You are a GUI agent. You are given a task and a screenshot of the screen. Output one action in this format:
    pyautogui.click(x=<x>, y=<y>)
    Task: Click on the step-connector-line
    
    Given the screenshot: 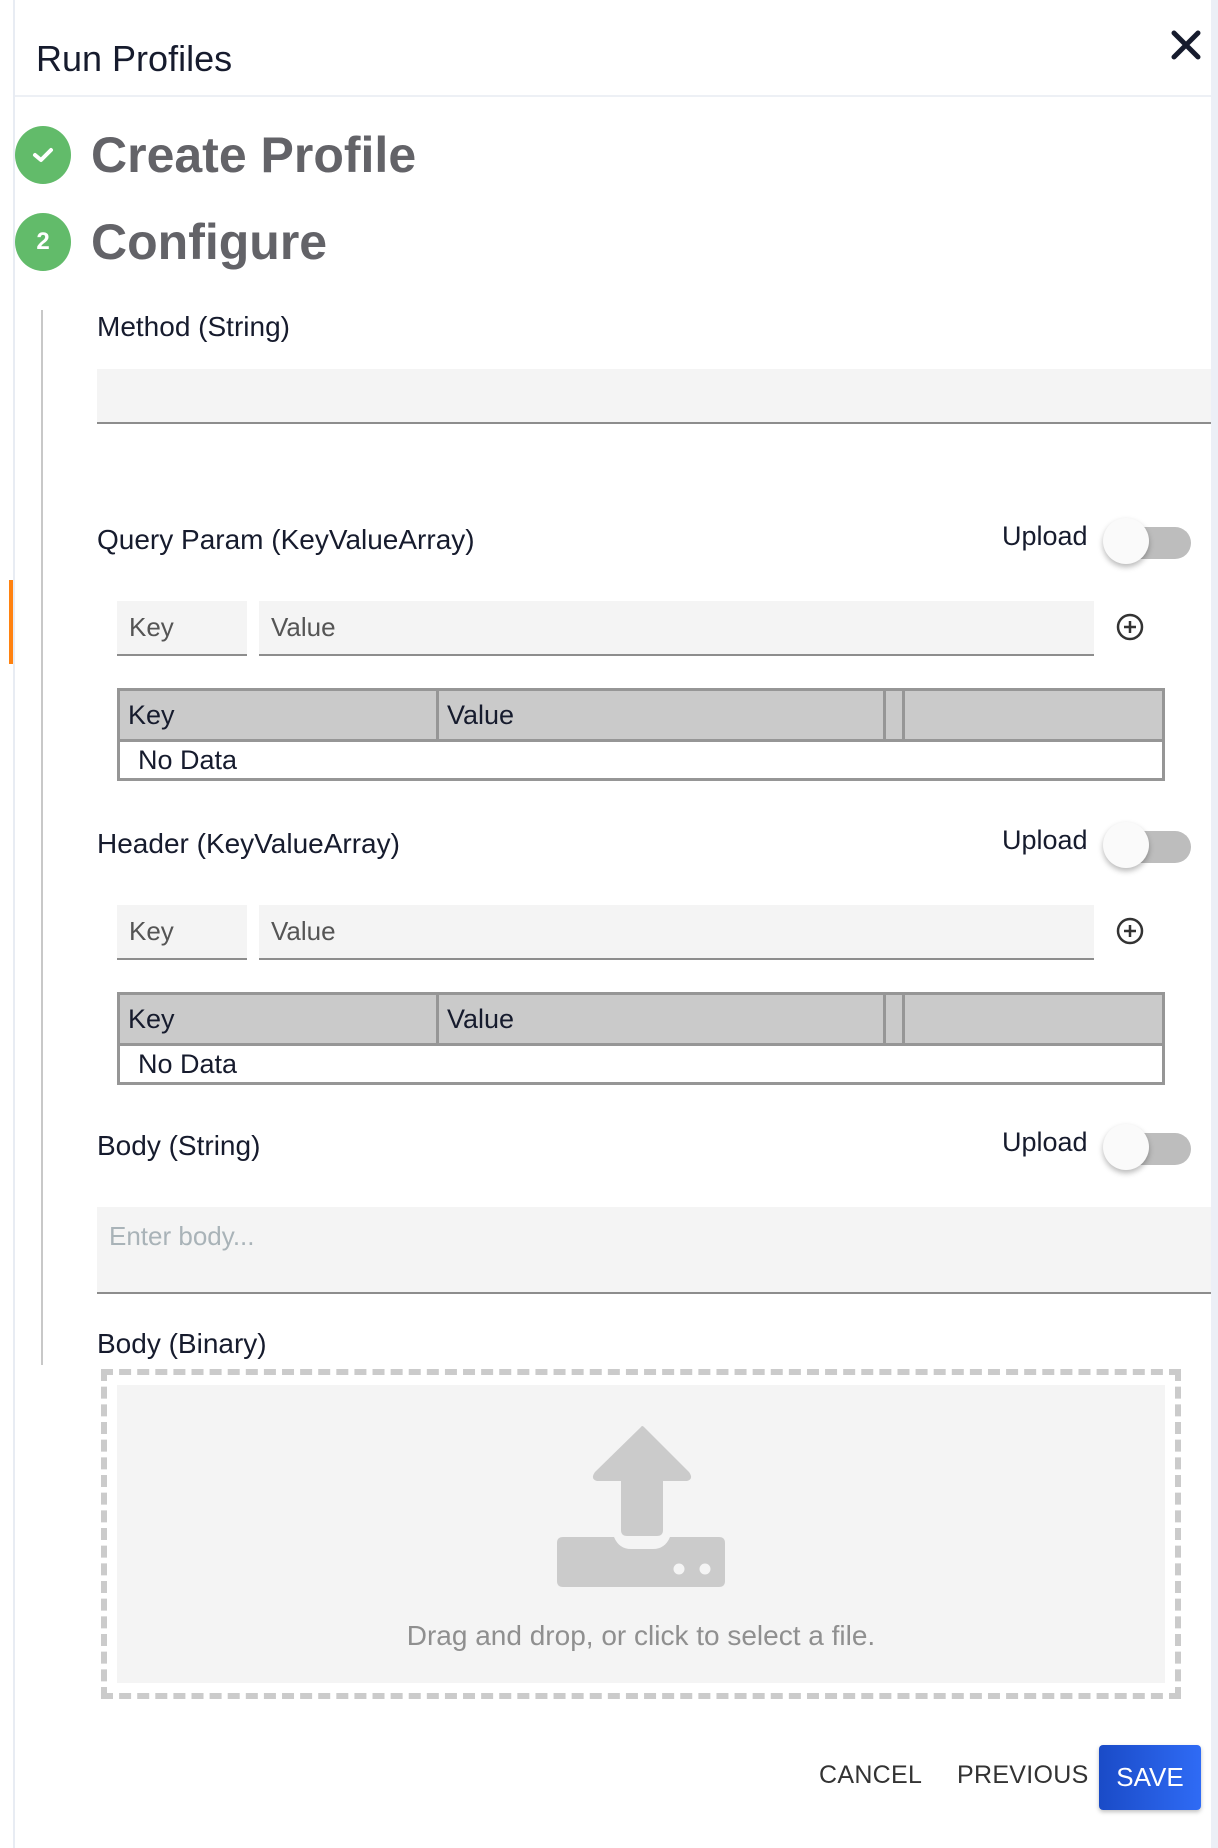 What is the action you would take?
    pyautogui.click(x=42, y=837)
    